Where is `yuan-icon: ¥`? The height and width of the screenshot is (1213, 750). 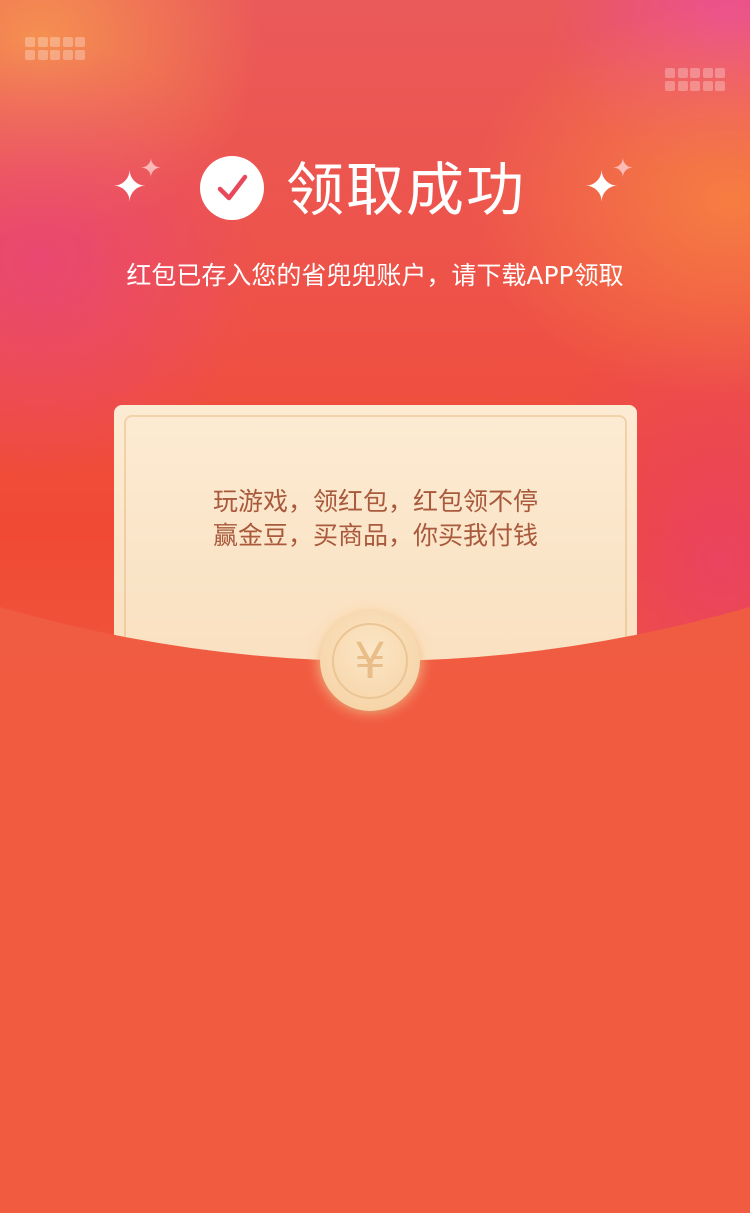
yuan-icon: ¥ is located at coordinates (370, 661).